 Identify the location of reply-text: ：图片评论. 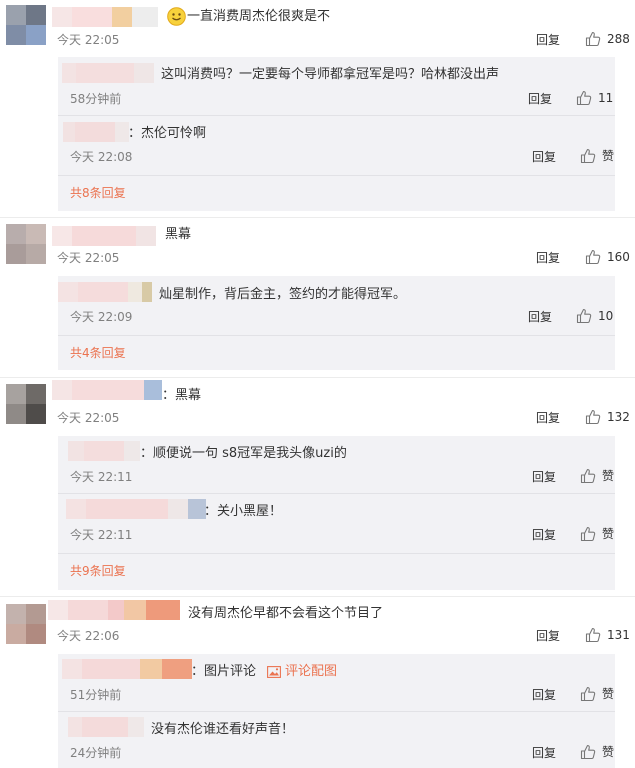
(224, 671).